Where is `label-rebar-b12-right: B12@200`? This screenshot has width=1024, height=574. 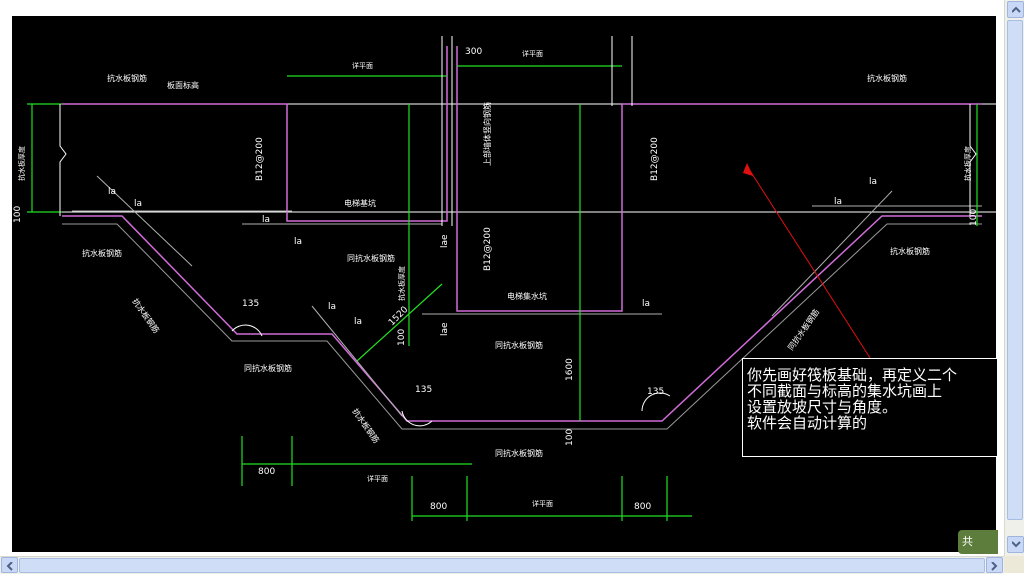 label-rebar-b12-right: B12@200 is located at coordinates (655, 159).